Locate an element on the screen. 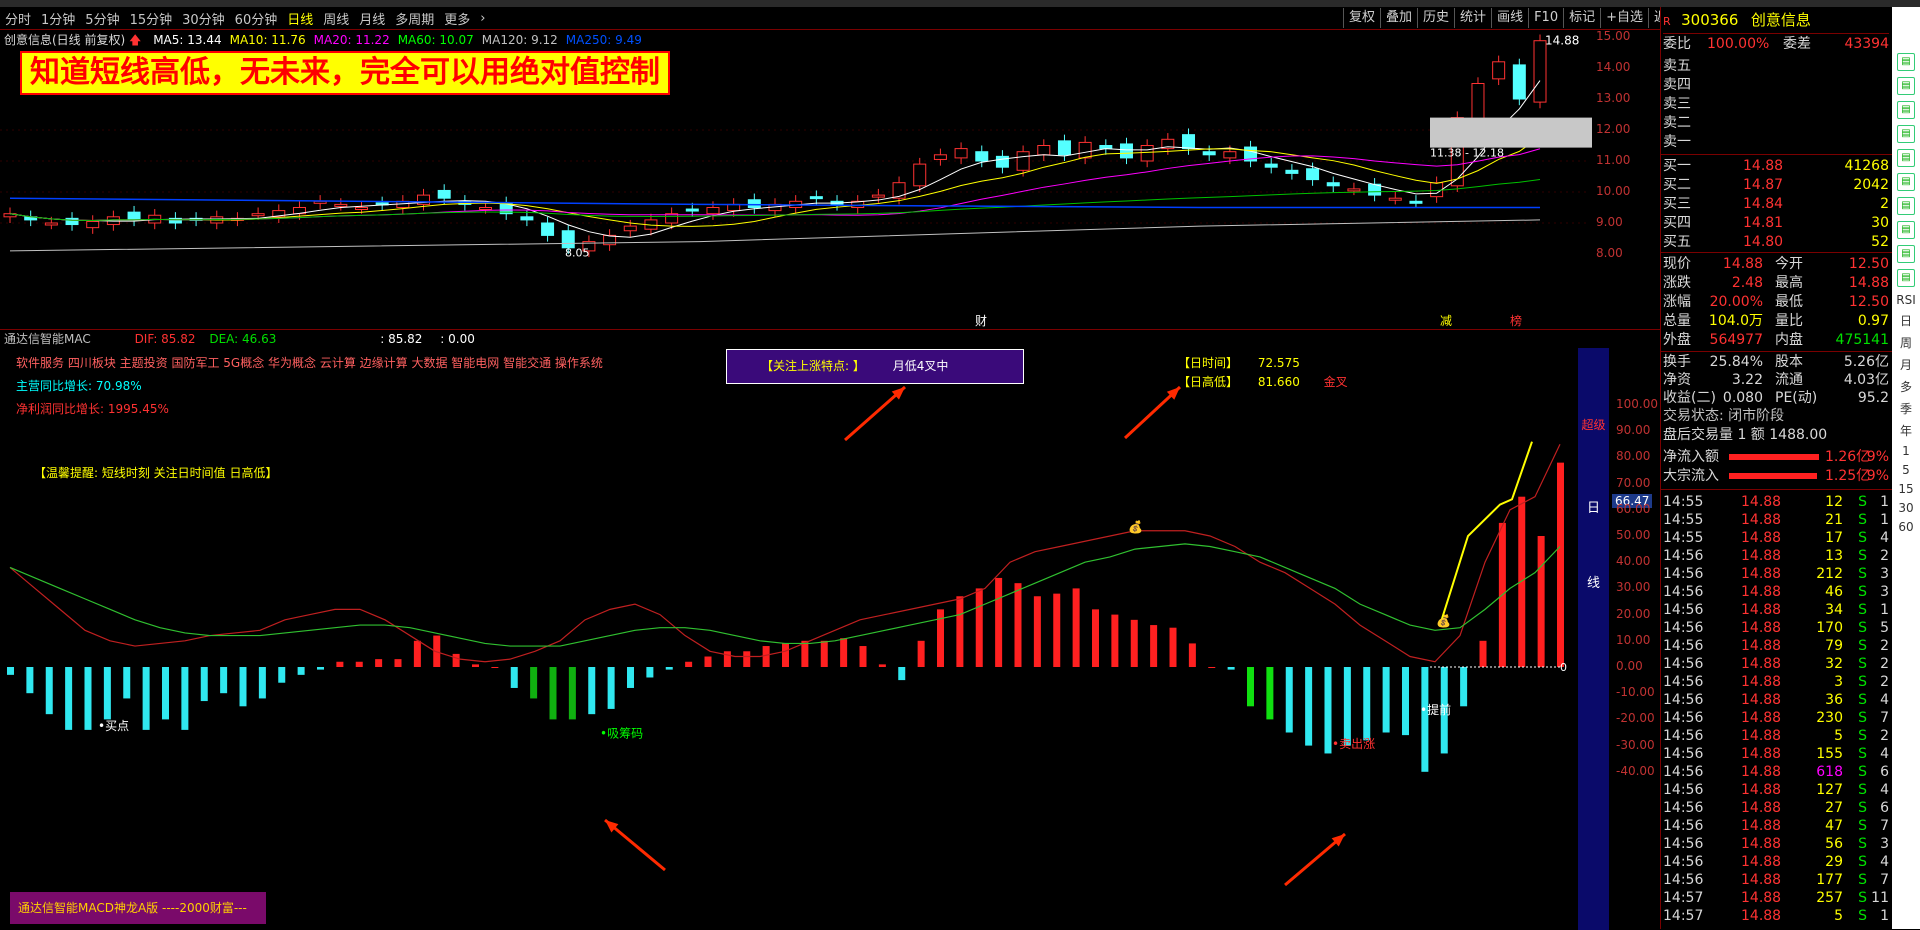 Image resolution: width=1920 pixels, height=930 pixels. period-daily: 日线 is located at coordinates (300, 18).